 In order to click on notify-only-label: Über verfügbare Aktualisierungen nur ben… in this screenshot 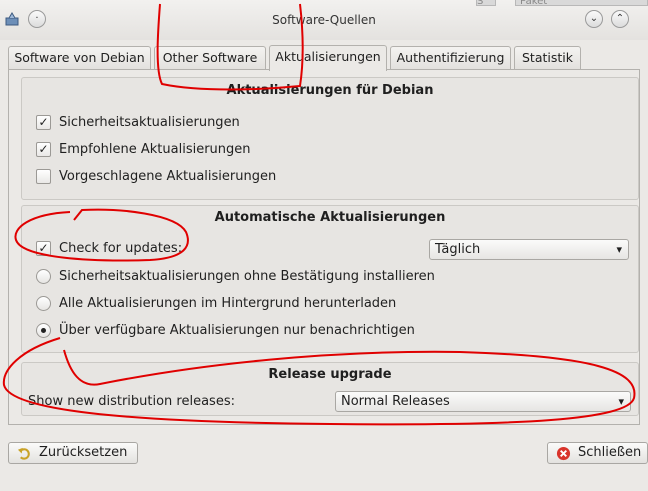, I will do `click(237, 330)`.